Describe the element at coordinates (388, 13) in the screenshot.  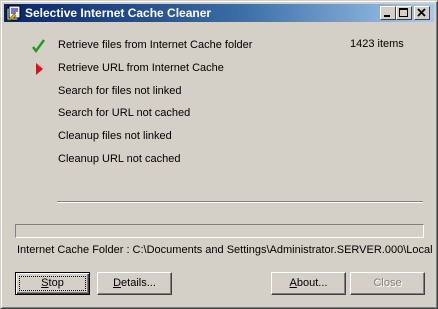
I see `minimize-button` at that location.